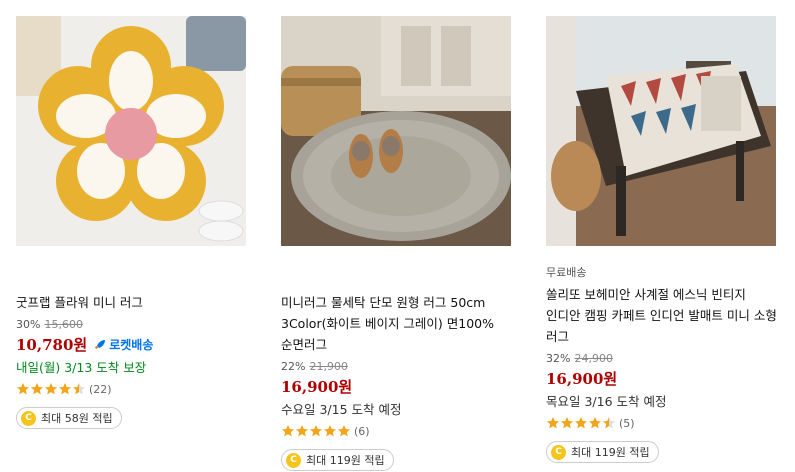 This screenshot has width=795, height=472. What do you see at coordinates (397, 431) in the screenshot?
I see `rating: (6)` at bounding box center [397, 431].